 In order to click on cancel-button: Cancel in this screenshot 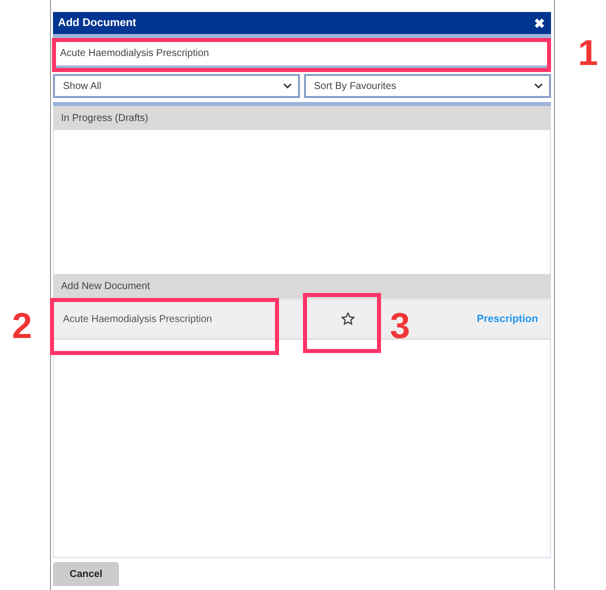, I will do `click(86, 574)`.